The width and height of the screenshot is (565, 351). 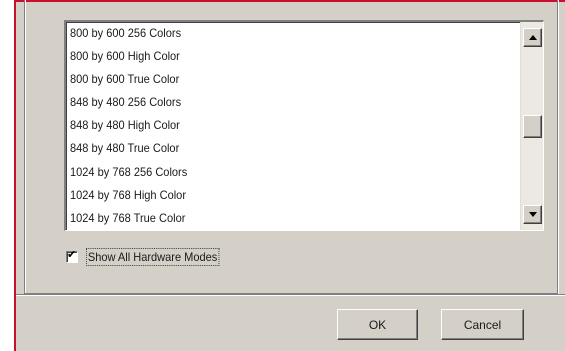 I want to click on list-item: 800 by 600 True Color, so click(x=275, y=79).